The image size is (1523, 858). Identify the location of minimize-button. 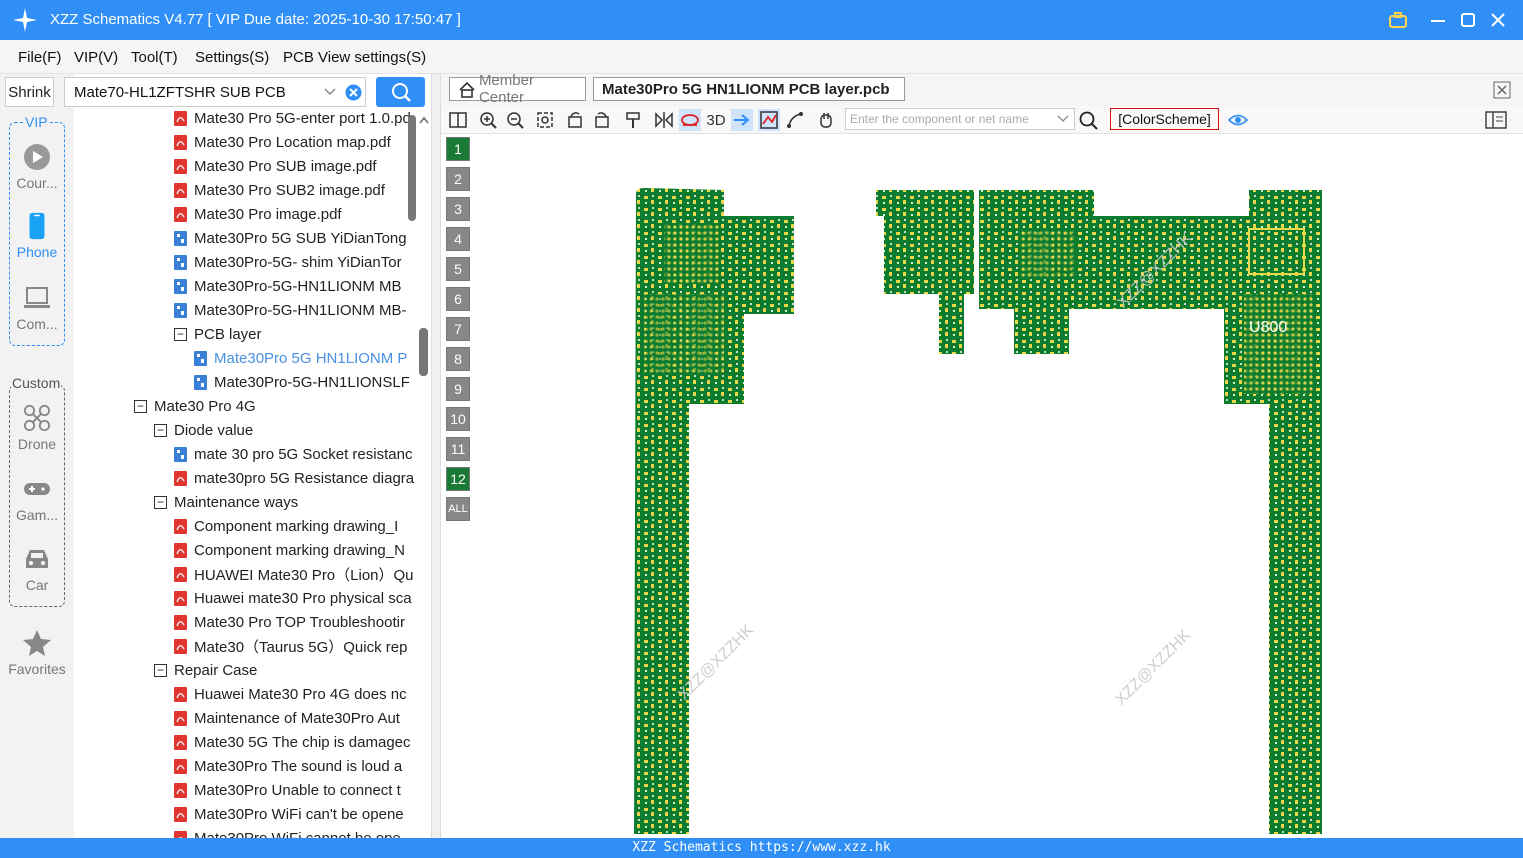
(1438, 20).